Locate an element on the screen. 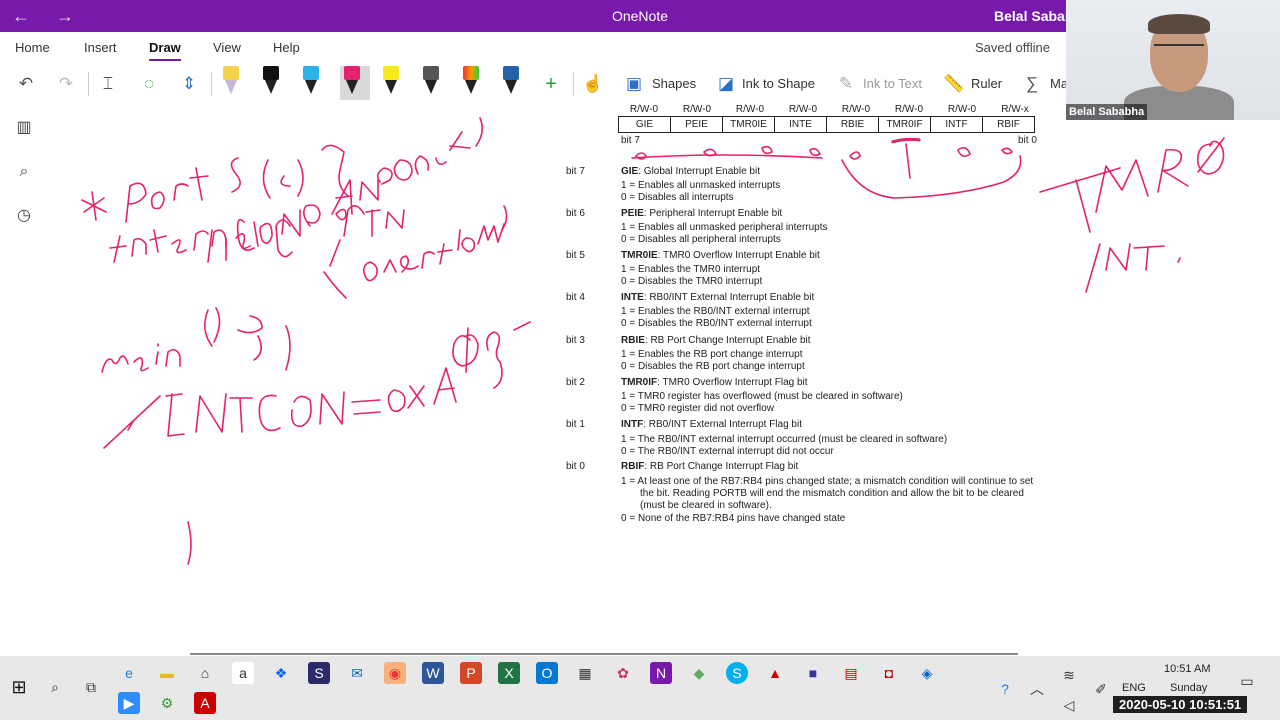 The height and width of the screenshot is (720, 1280). search-icon: ⌕ is located at coordinates (55, 687).